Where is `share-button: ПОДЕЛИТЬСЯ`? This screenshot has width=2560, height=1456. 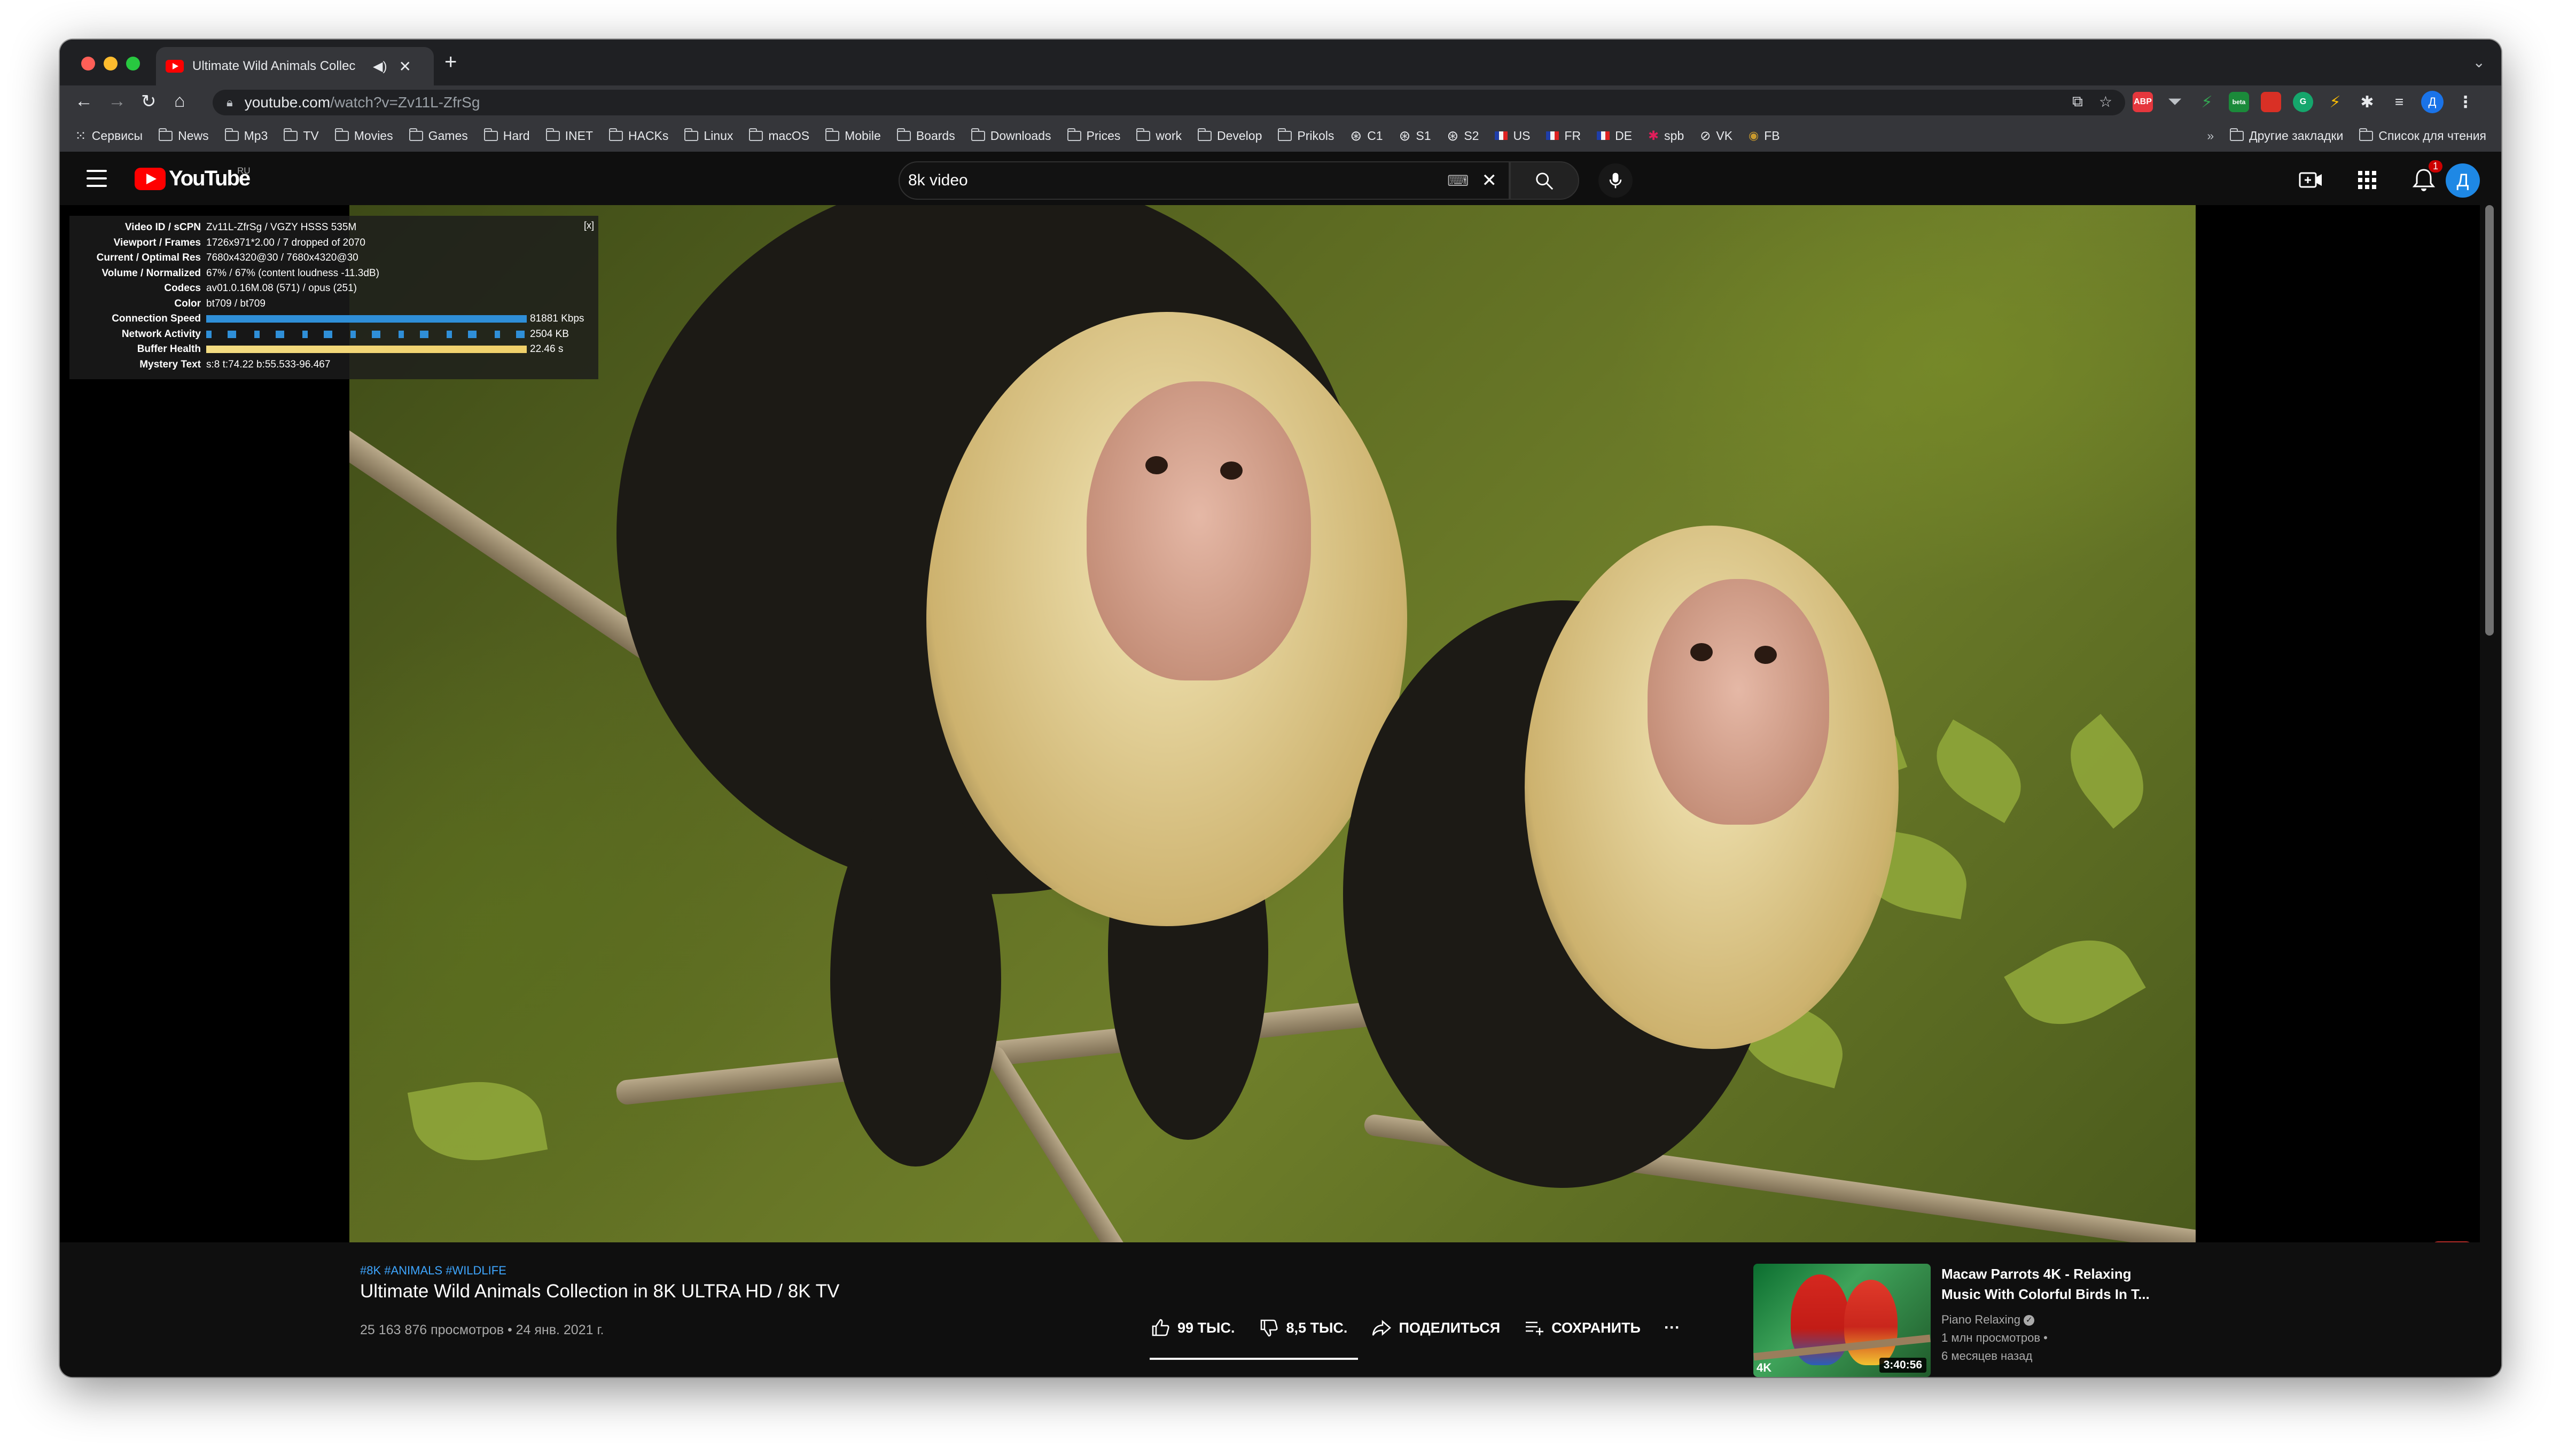
share-button: ПОДЕЛИТЬСЯ is located at coordinates (1435, 1327).